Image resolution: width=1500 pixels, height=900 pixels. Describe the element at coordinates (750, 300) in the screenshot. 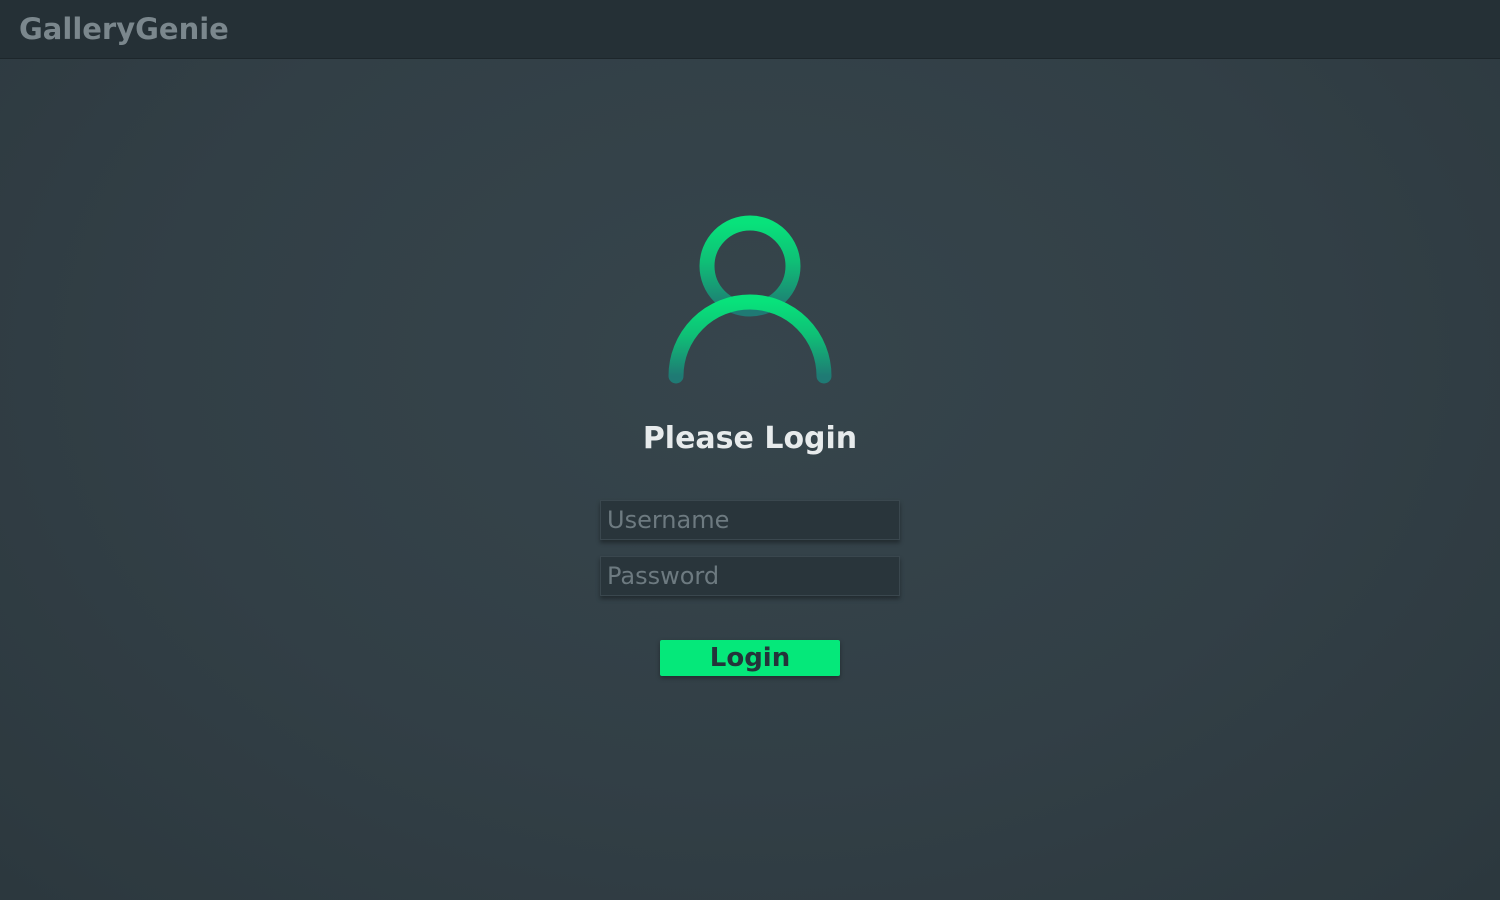

I see `user-icon` at that location.